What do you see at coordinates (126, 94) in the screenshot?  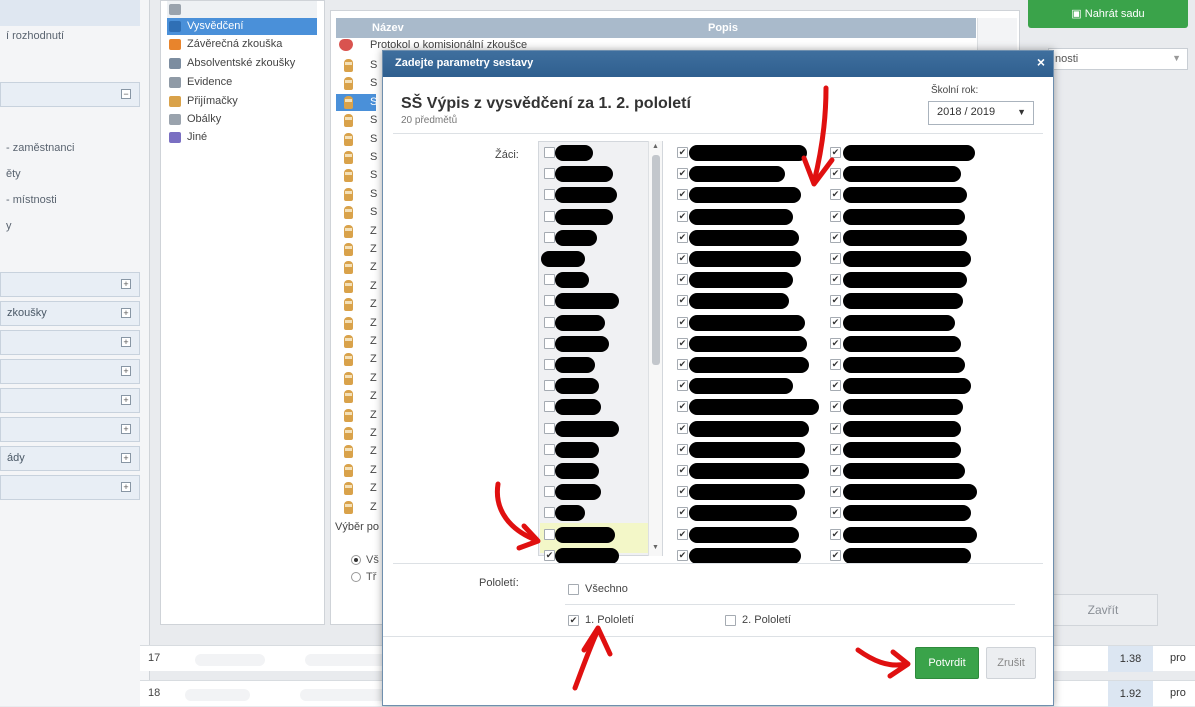 I see `collapse-icon: −` at bounding box center [126, 94].